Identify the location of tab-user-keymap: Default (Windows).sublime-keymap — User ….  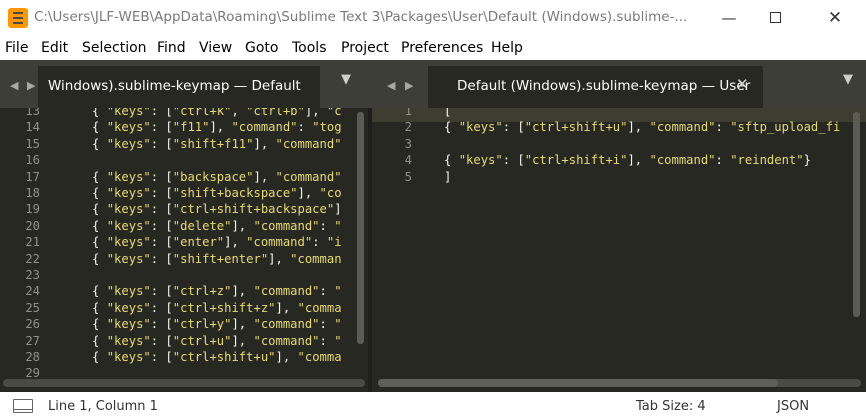
(595, 87).